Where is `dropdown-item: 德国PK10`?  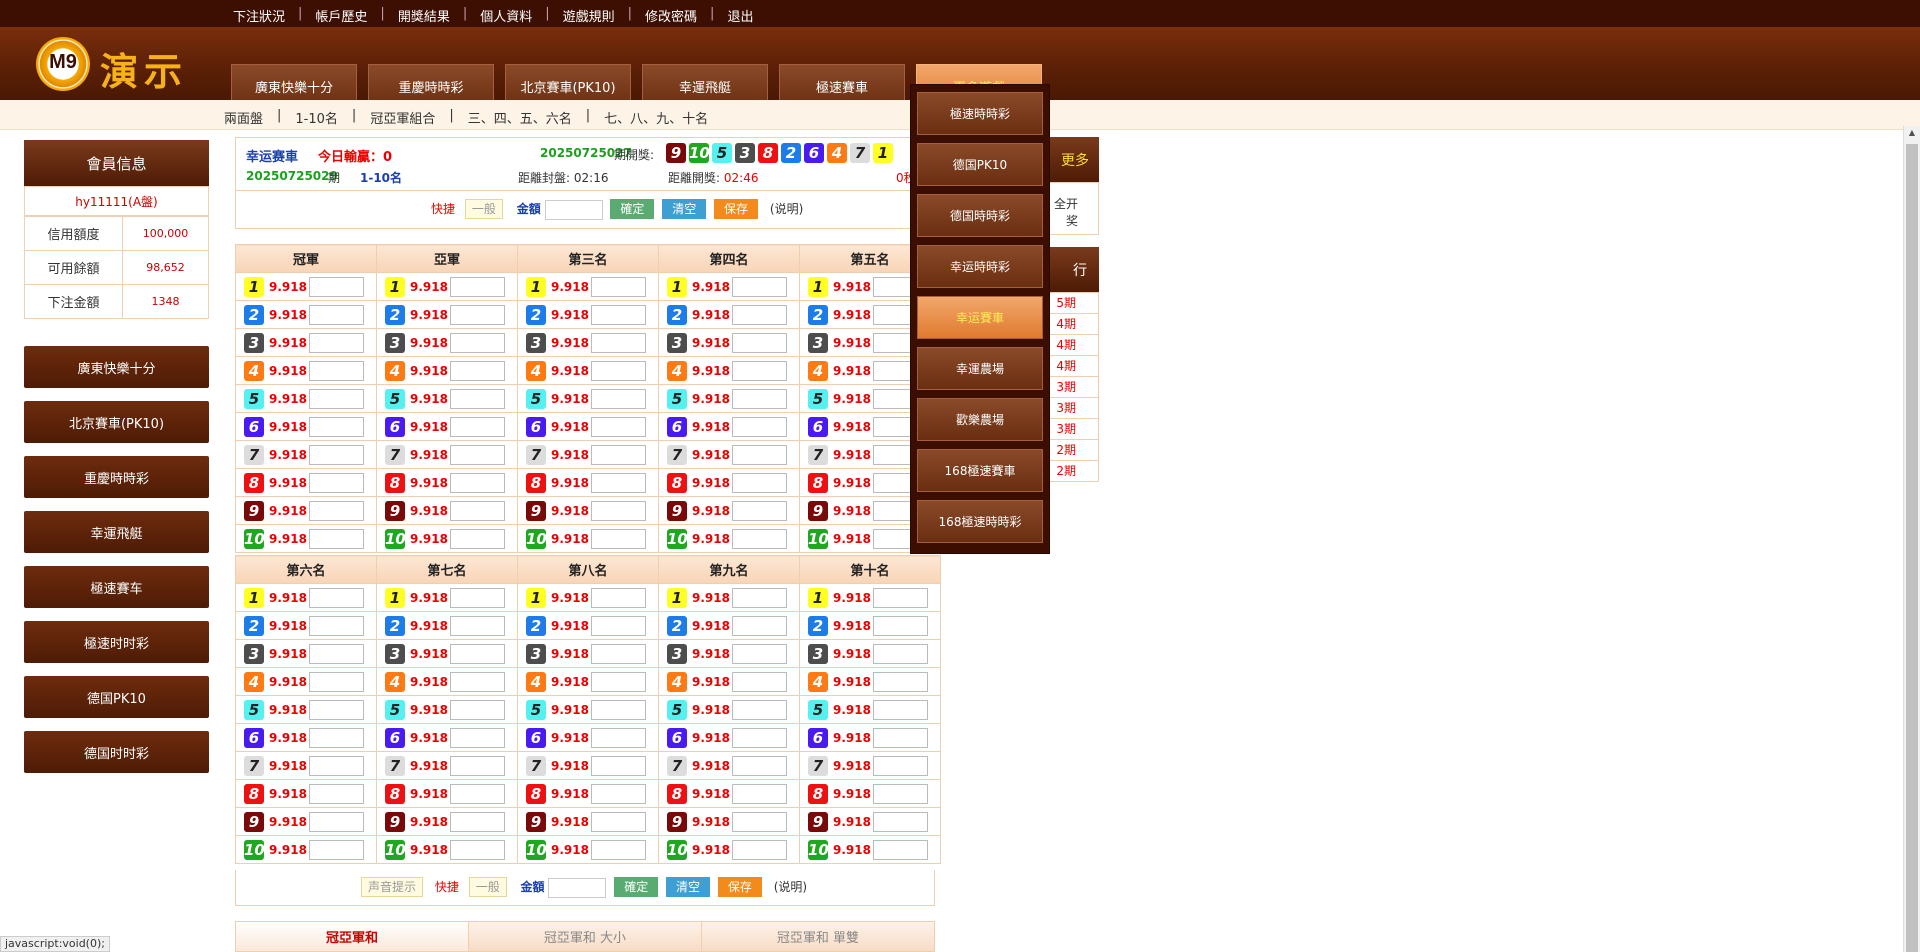
dropdown-item: 德国PK10 is located at coordinates (980, 164).